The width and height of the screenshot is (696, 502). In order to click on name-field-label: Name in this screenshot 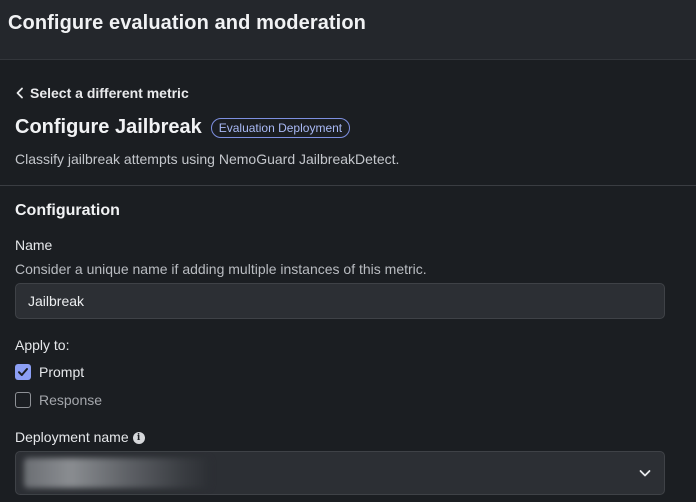, I will do `click(34, 245)`.